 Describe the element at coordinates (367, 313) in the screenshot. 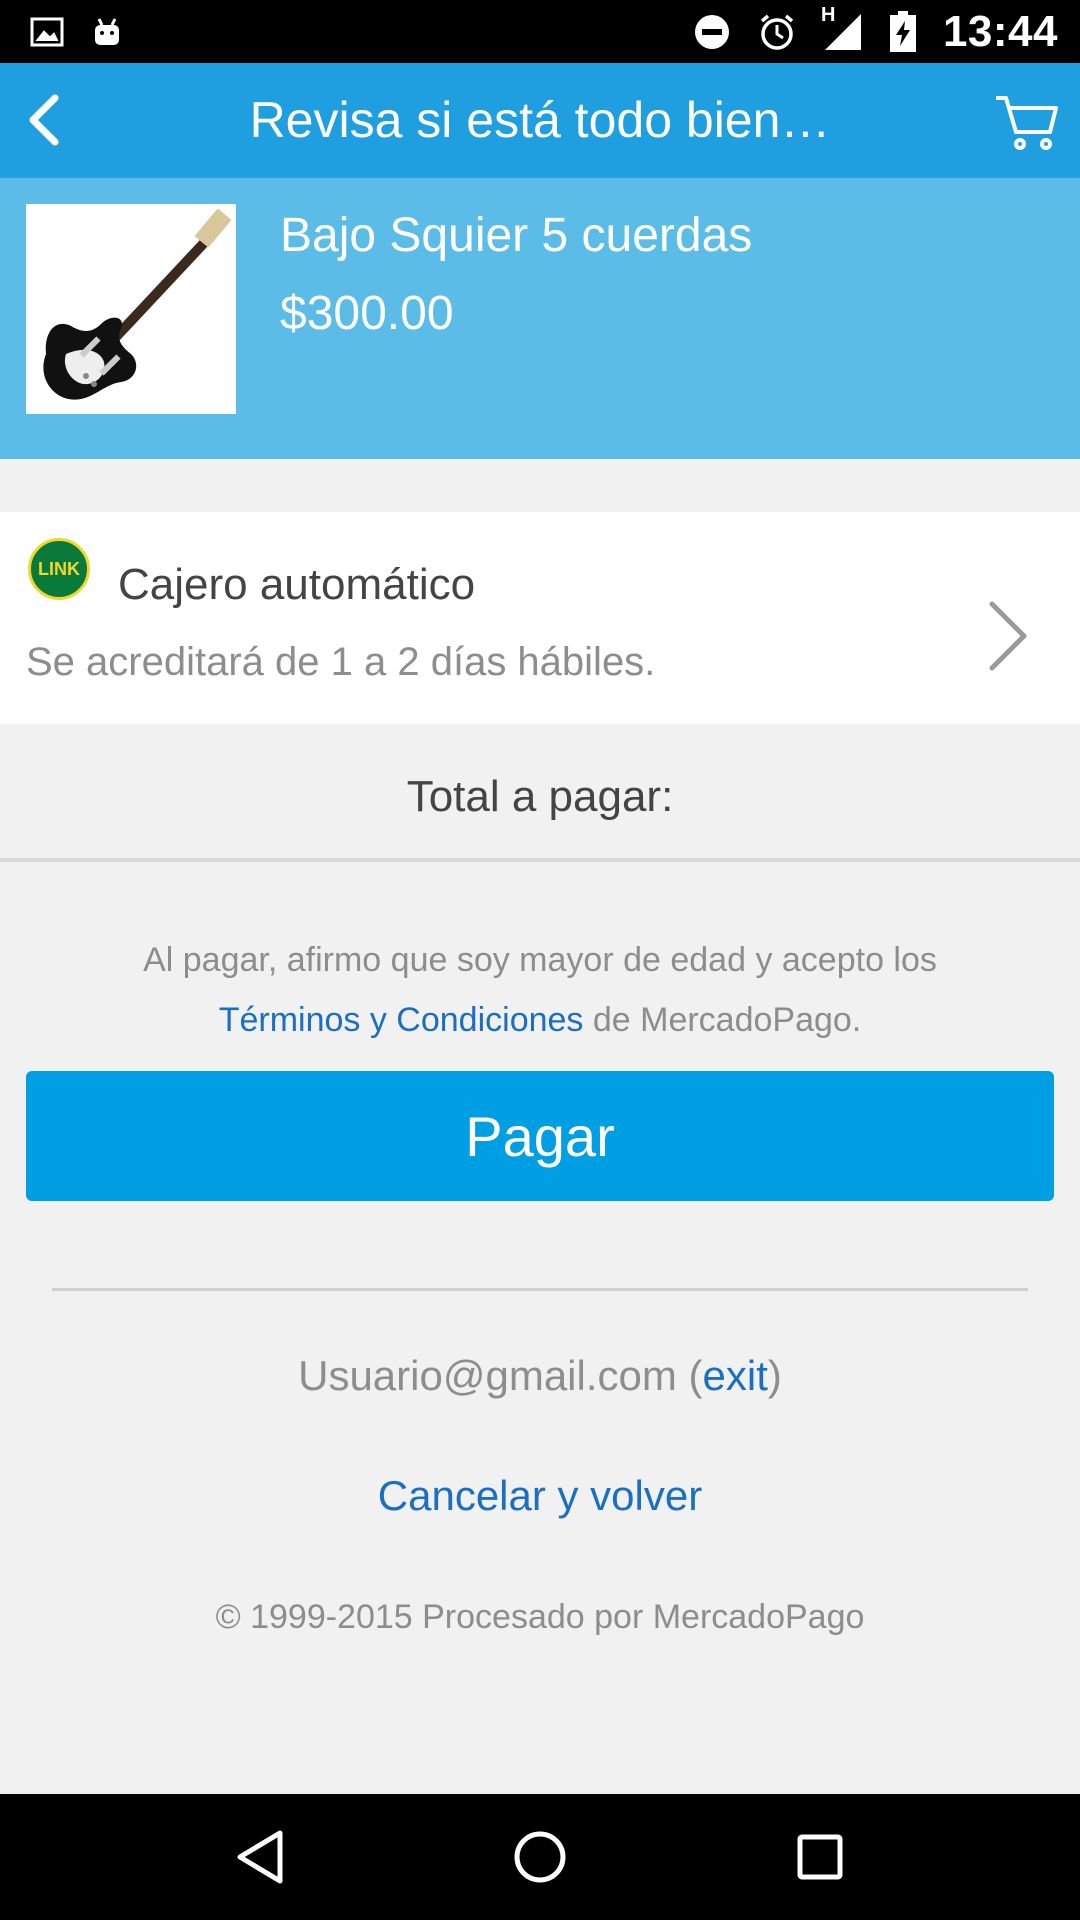

I see `product-price: $300.00` at that location.